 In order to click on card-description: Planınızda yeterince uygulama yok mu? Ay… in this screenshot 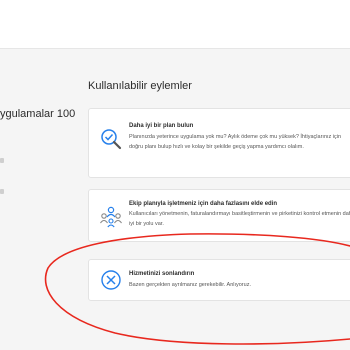, I will do `click(235, 142)`.